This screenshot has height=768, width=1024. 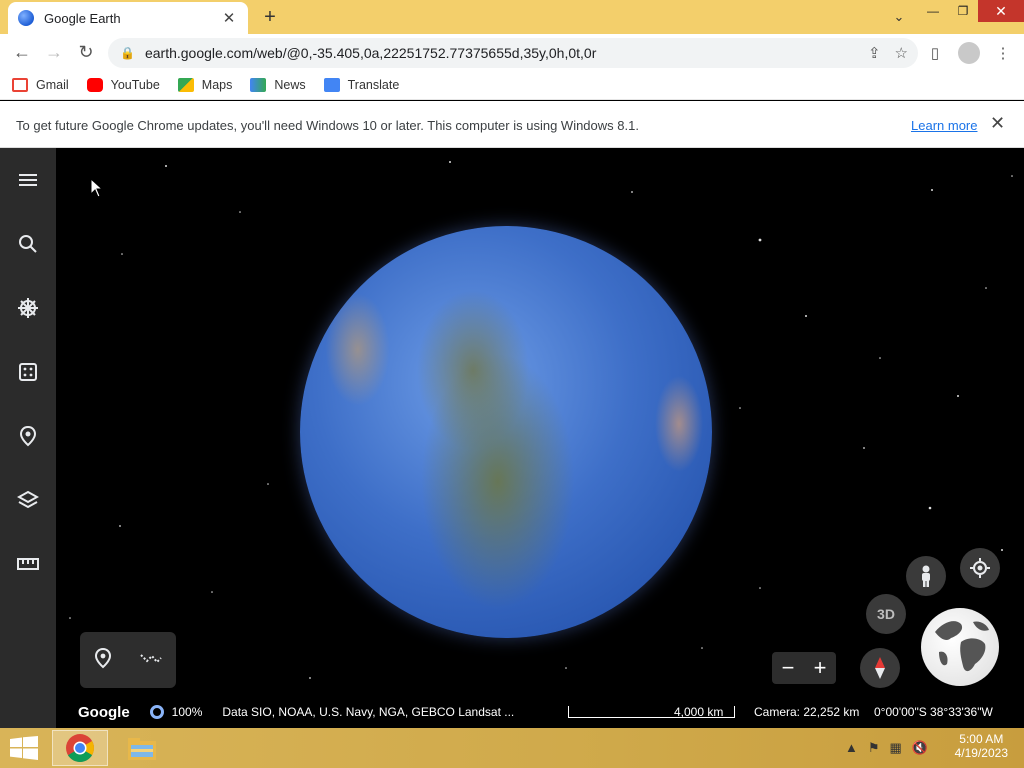 What do you see at coordinates (103, 660) in the screenshot?
I see `add-placemark-icon` at bounding box center [103, 660].